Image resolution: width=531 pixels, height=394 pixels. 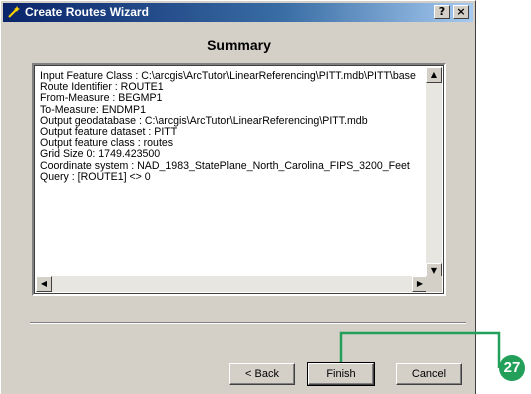 I want to click on arrow-up-icon: ▲, so click(x=434, y=75).